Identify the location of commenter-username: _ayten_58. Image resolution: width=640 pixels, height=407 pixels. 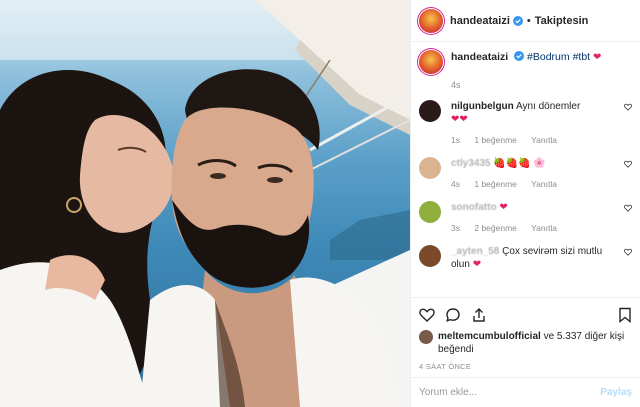
(475, 251).